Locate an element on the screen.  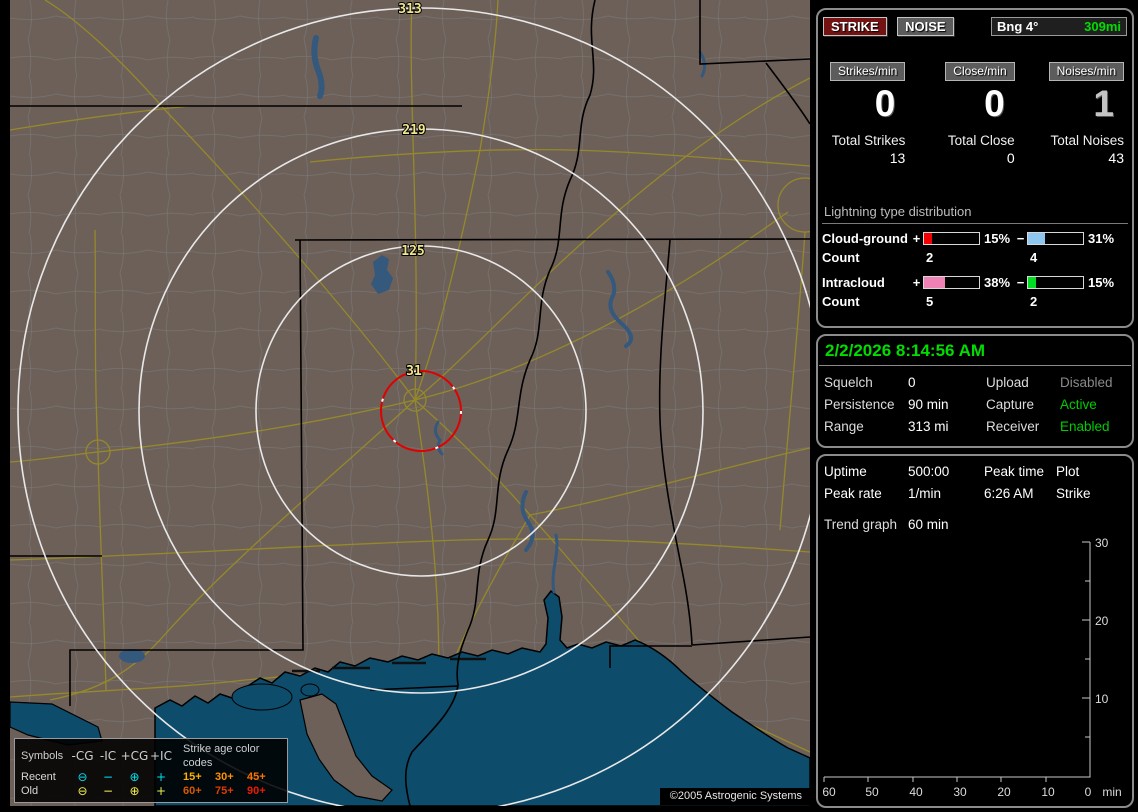
peak-time-label: Peak time is located at coordinates (1014, 471).